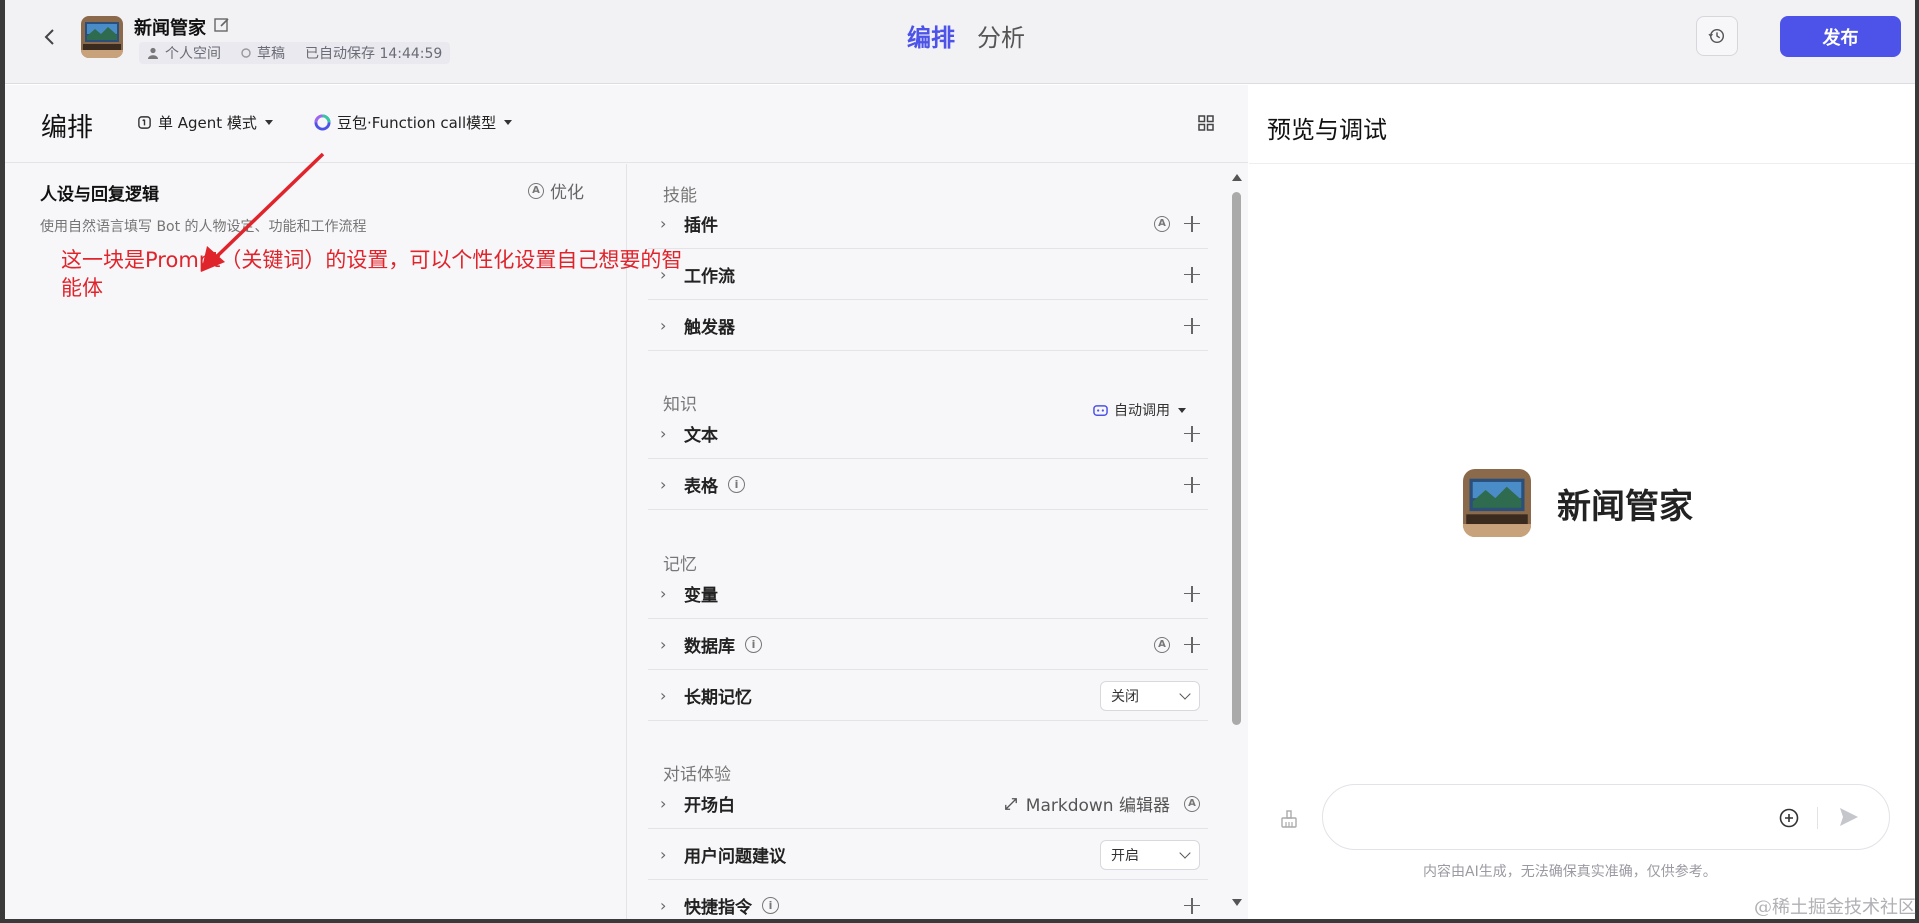 The width and height of the screenshot is (1919, 923). I want to click on layout-toggle-button, so click(1206, 123).